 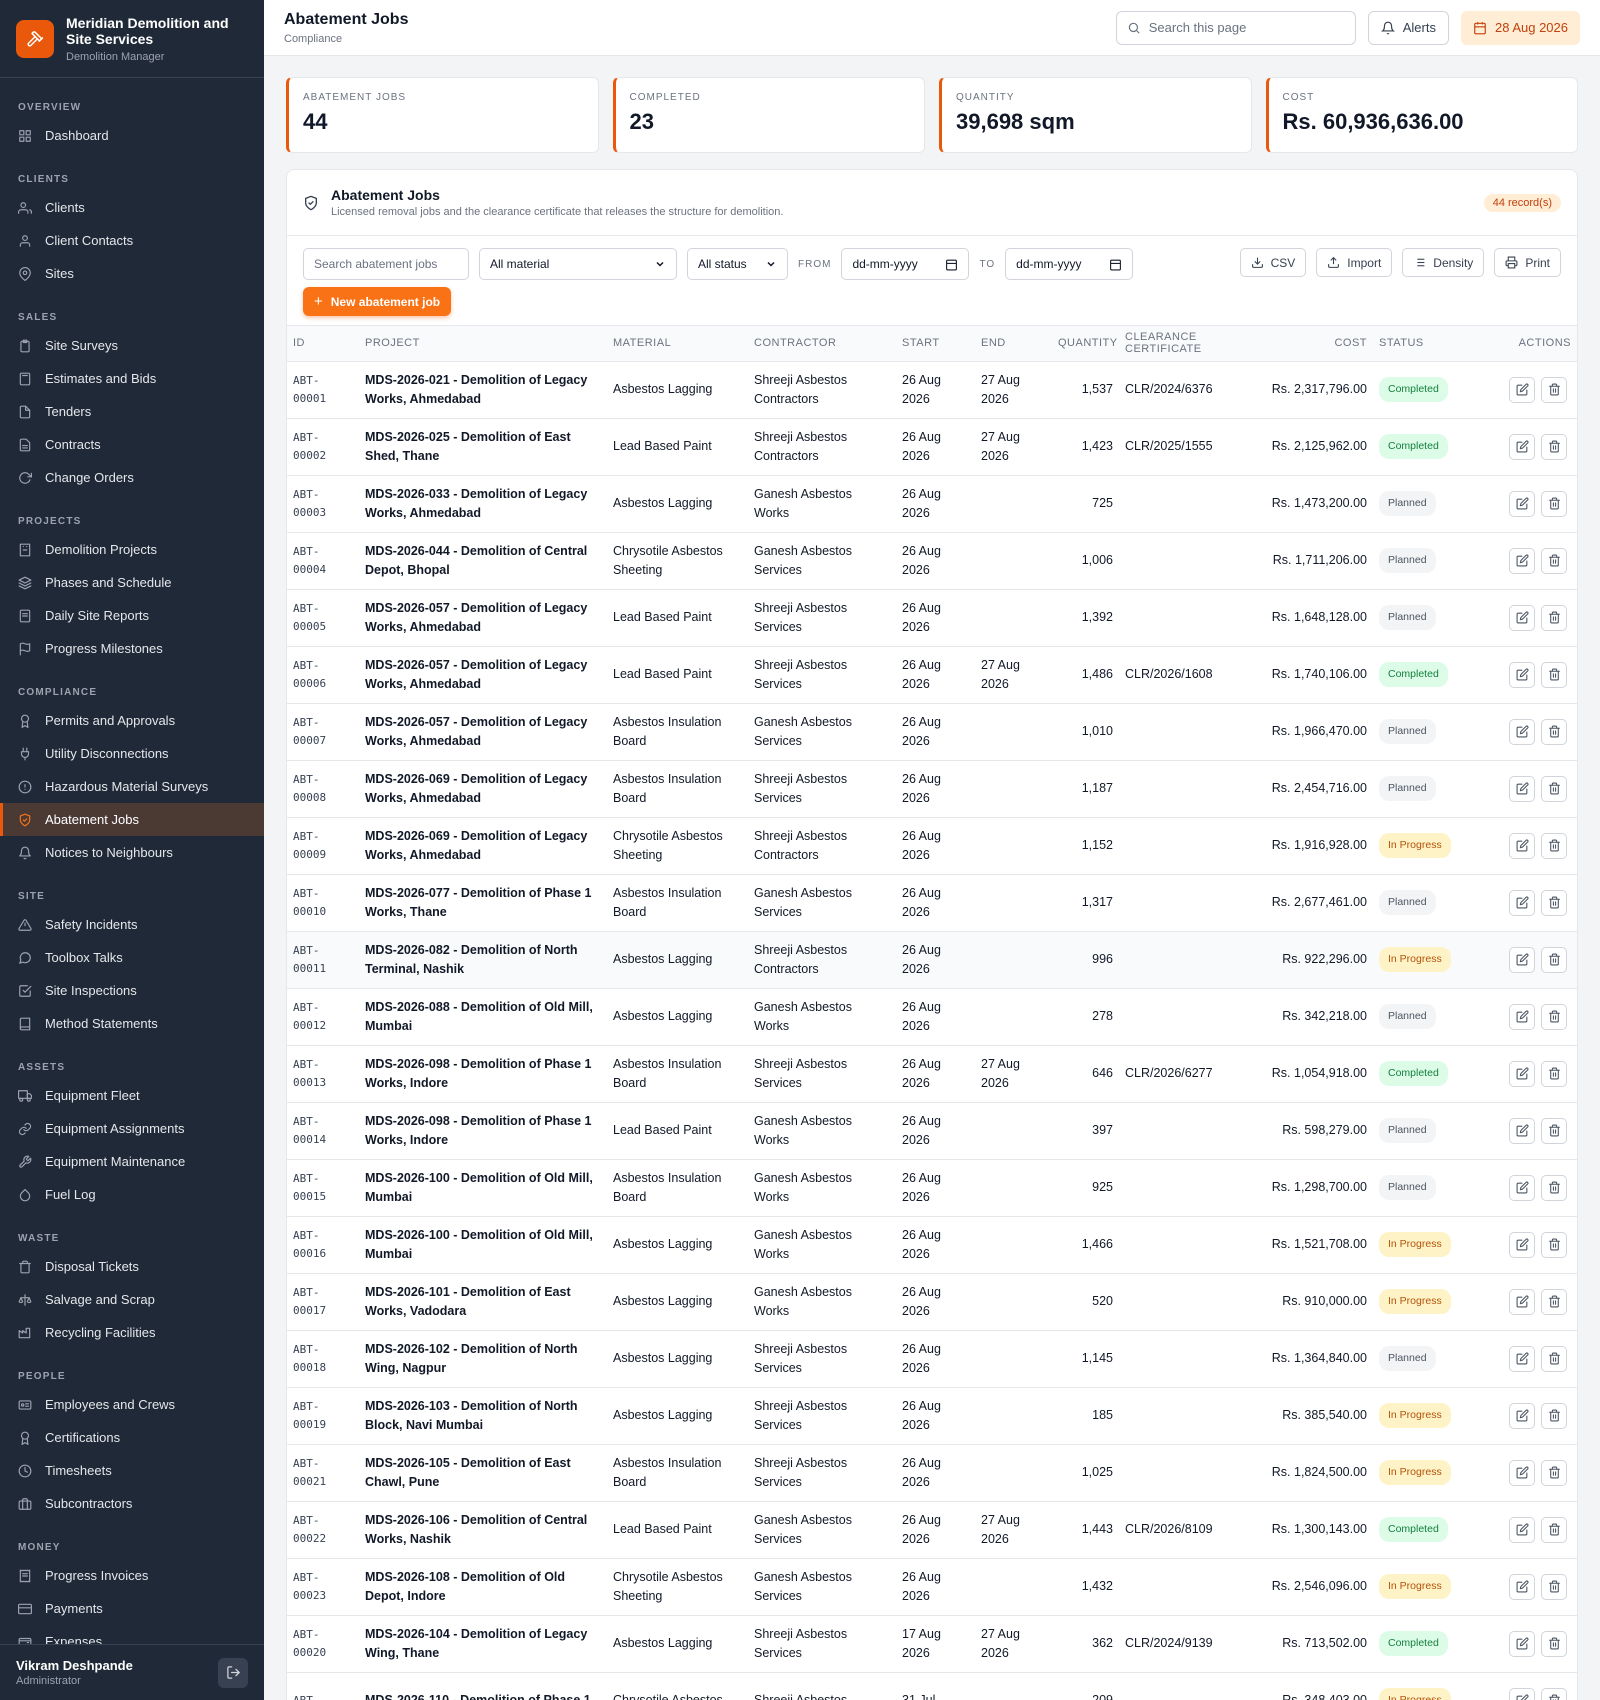 I want to click on page-search-input: Search this page, so click(x=1235, y=27).